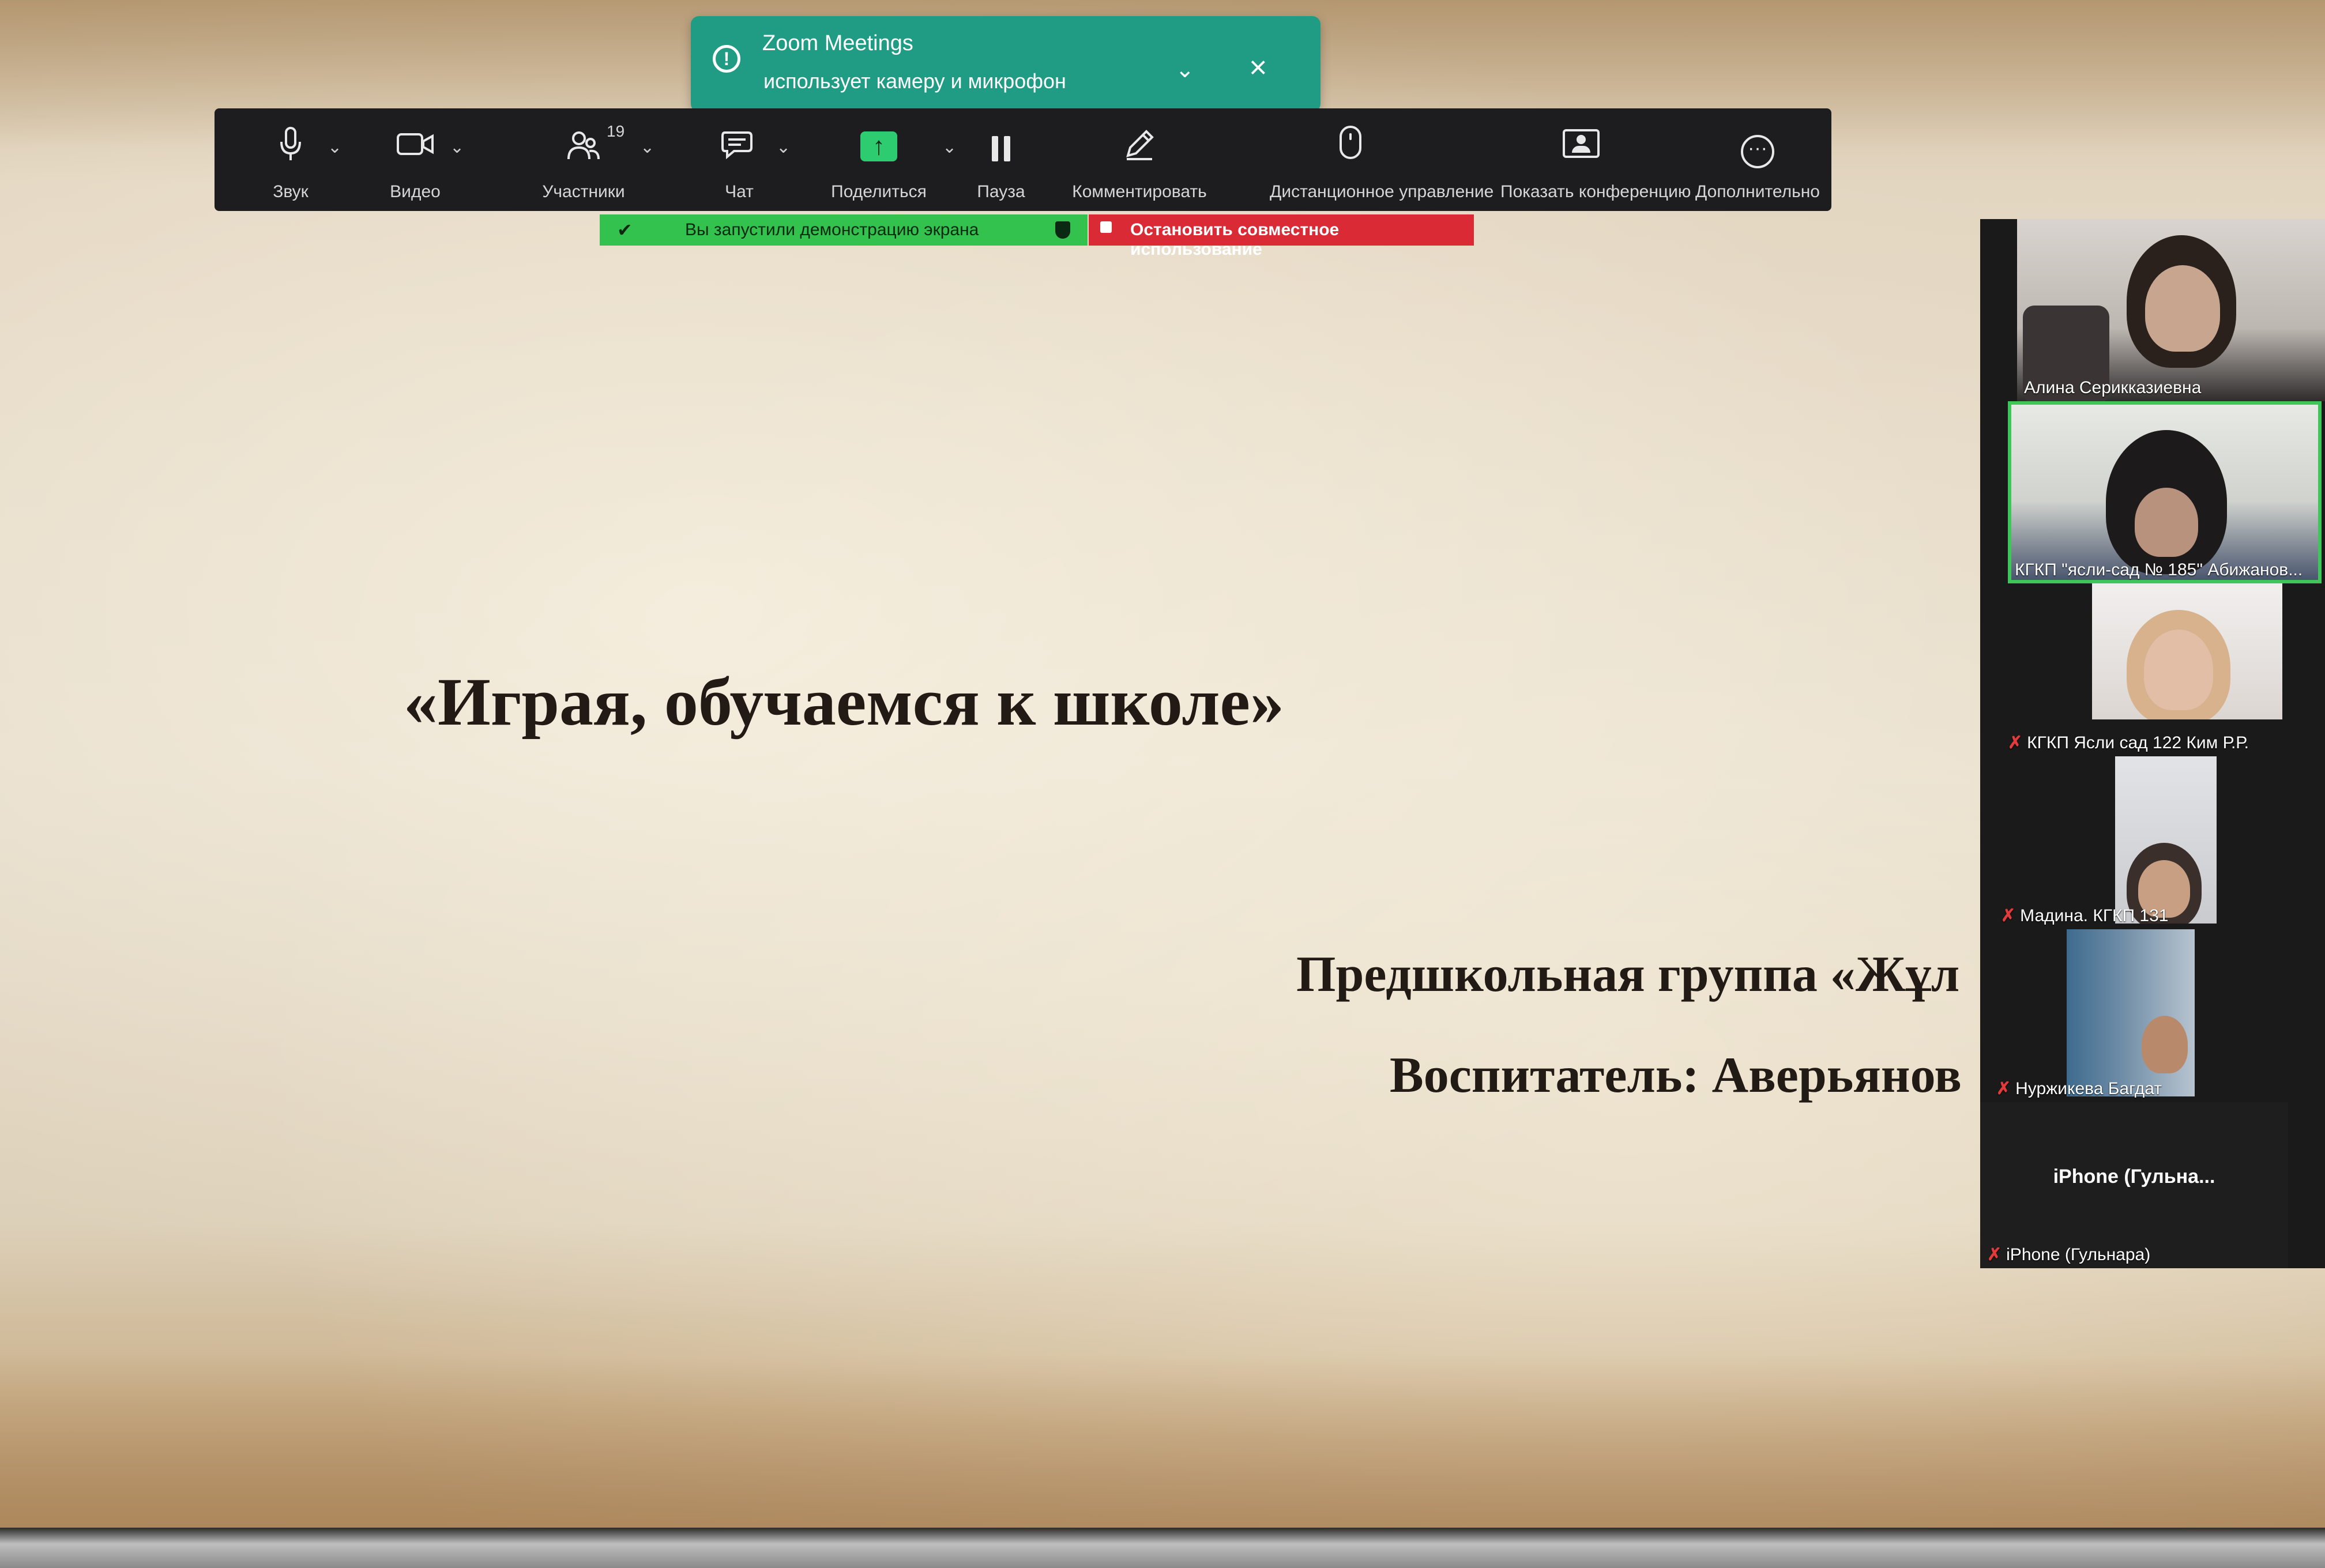 The height and width of the screenshot is (1568, 2325). I want to click on sharing-status-bar: ✔ Вы запустили демонстрацию экрана, so click(844, 230).